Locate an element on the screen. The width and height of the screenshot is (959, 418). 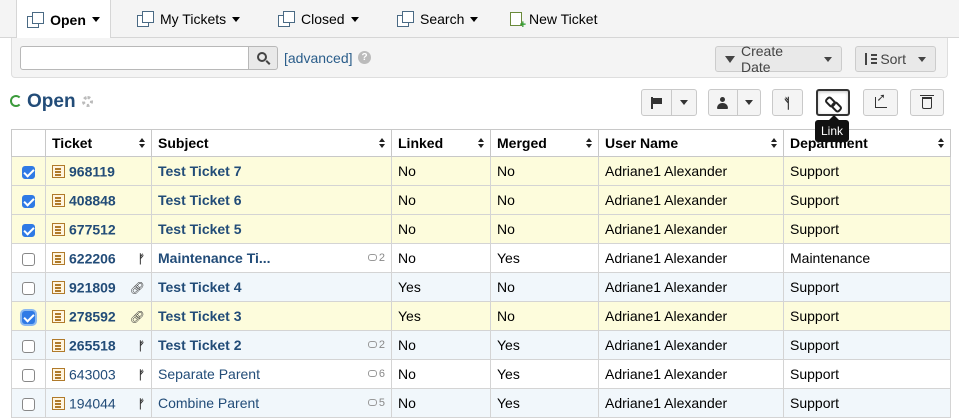
merge-button: ᚠ is located at coordinates (787, 102).